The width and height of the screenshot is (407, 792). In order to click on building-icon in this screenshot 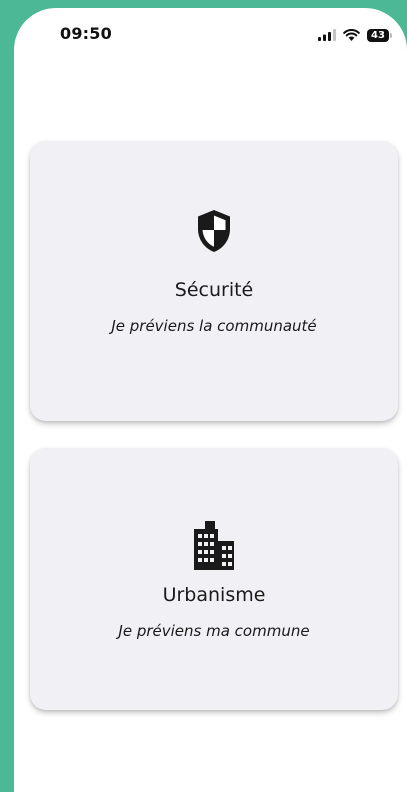, I will do `click(214, 546)`.